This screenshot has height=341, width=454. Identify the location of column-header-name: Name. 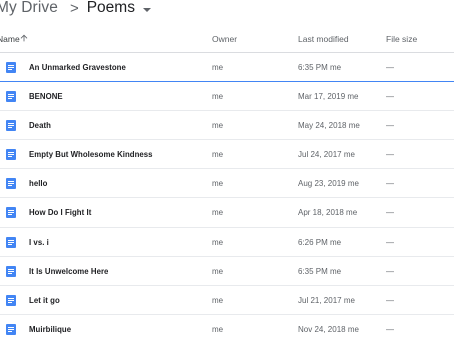
(10, 39).